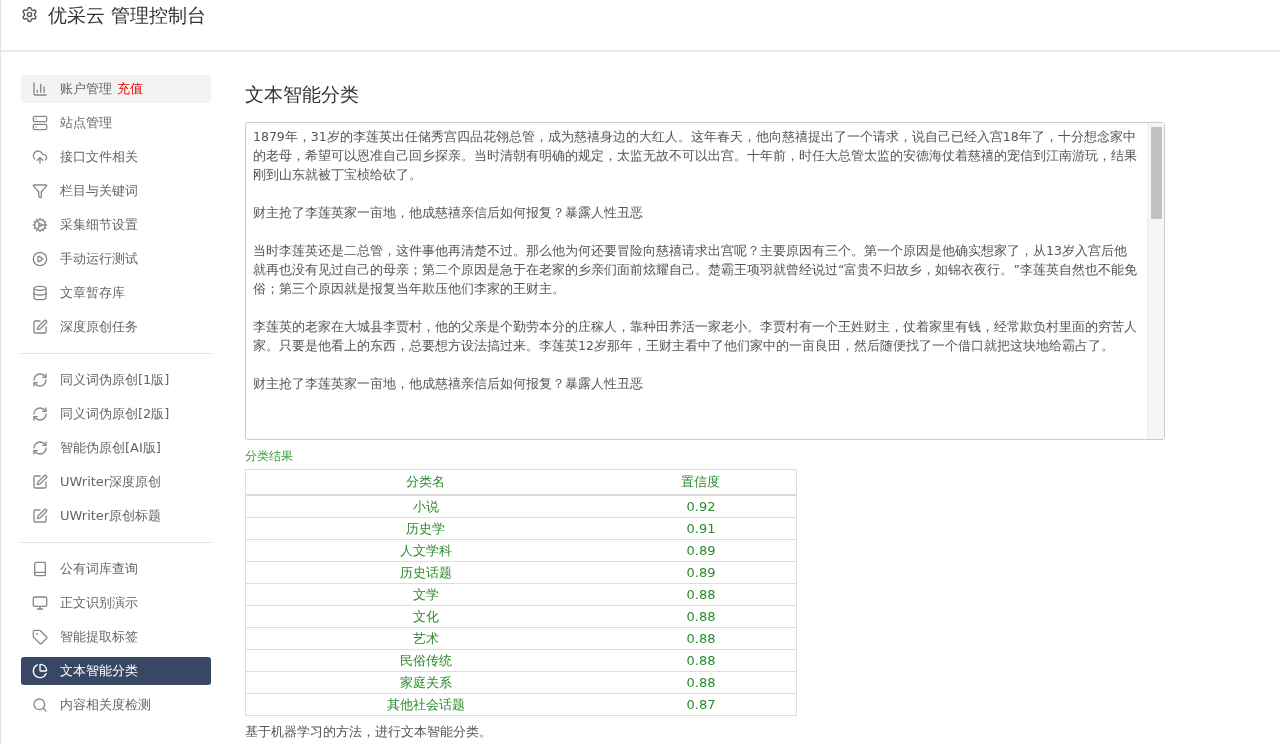 This screenshot has width=1280, height=745. What do you see at coordinates (701, 528) in the screenshot?
I see `table-cell: 0.91` at bounding box center [701, 528].